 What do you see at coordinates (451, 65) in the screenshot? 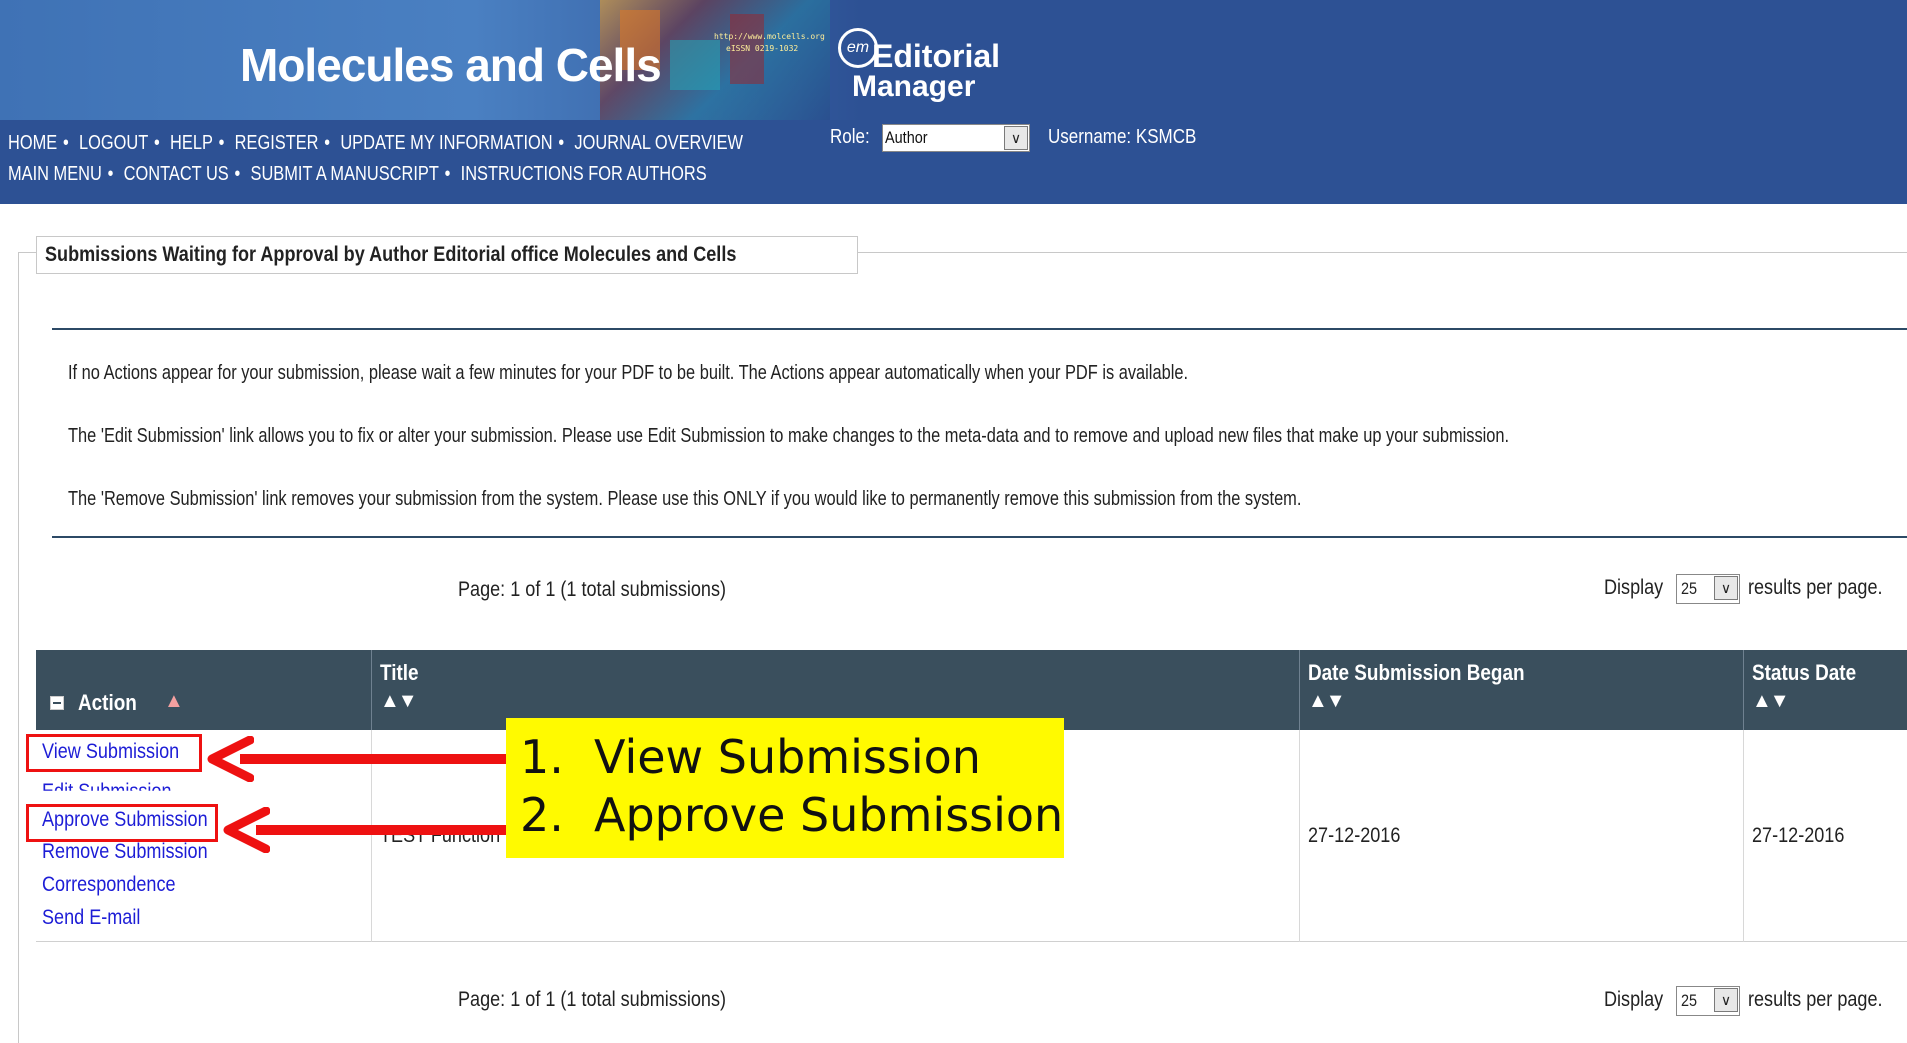
I see `journal-title: Molecules and Cells` at bounding box center [451, 65].